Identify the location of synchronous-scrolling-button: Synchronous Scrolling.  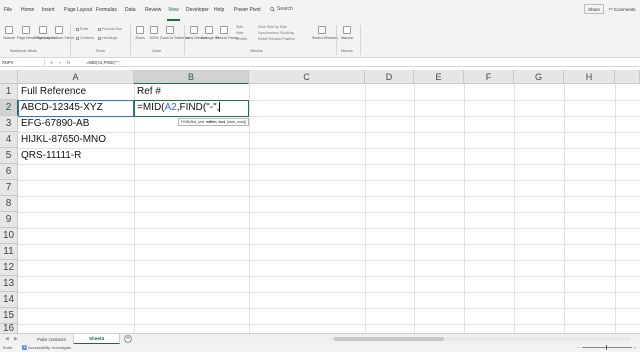
(276, 33).